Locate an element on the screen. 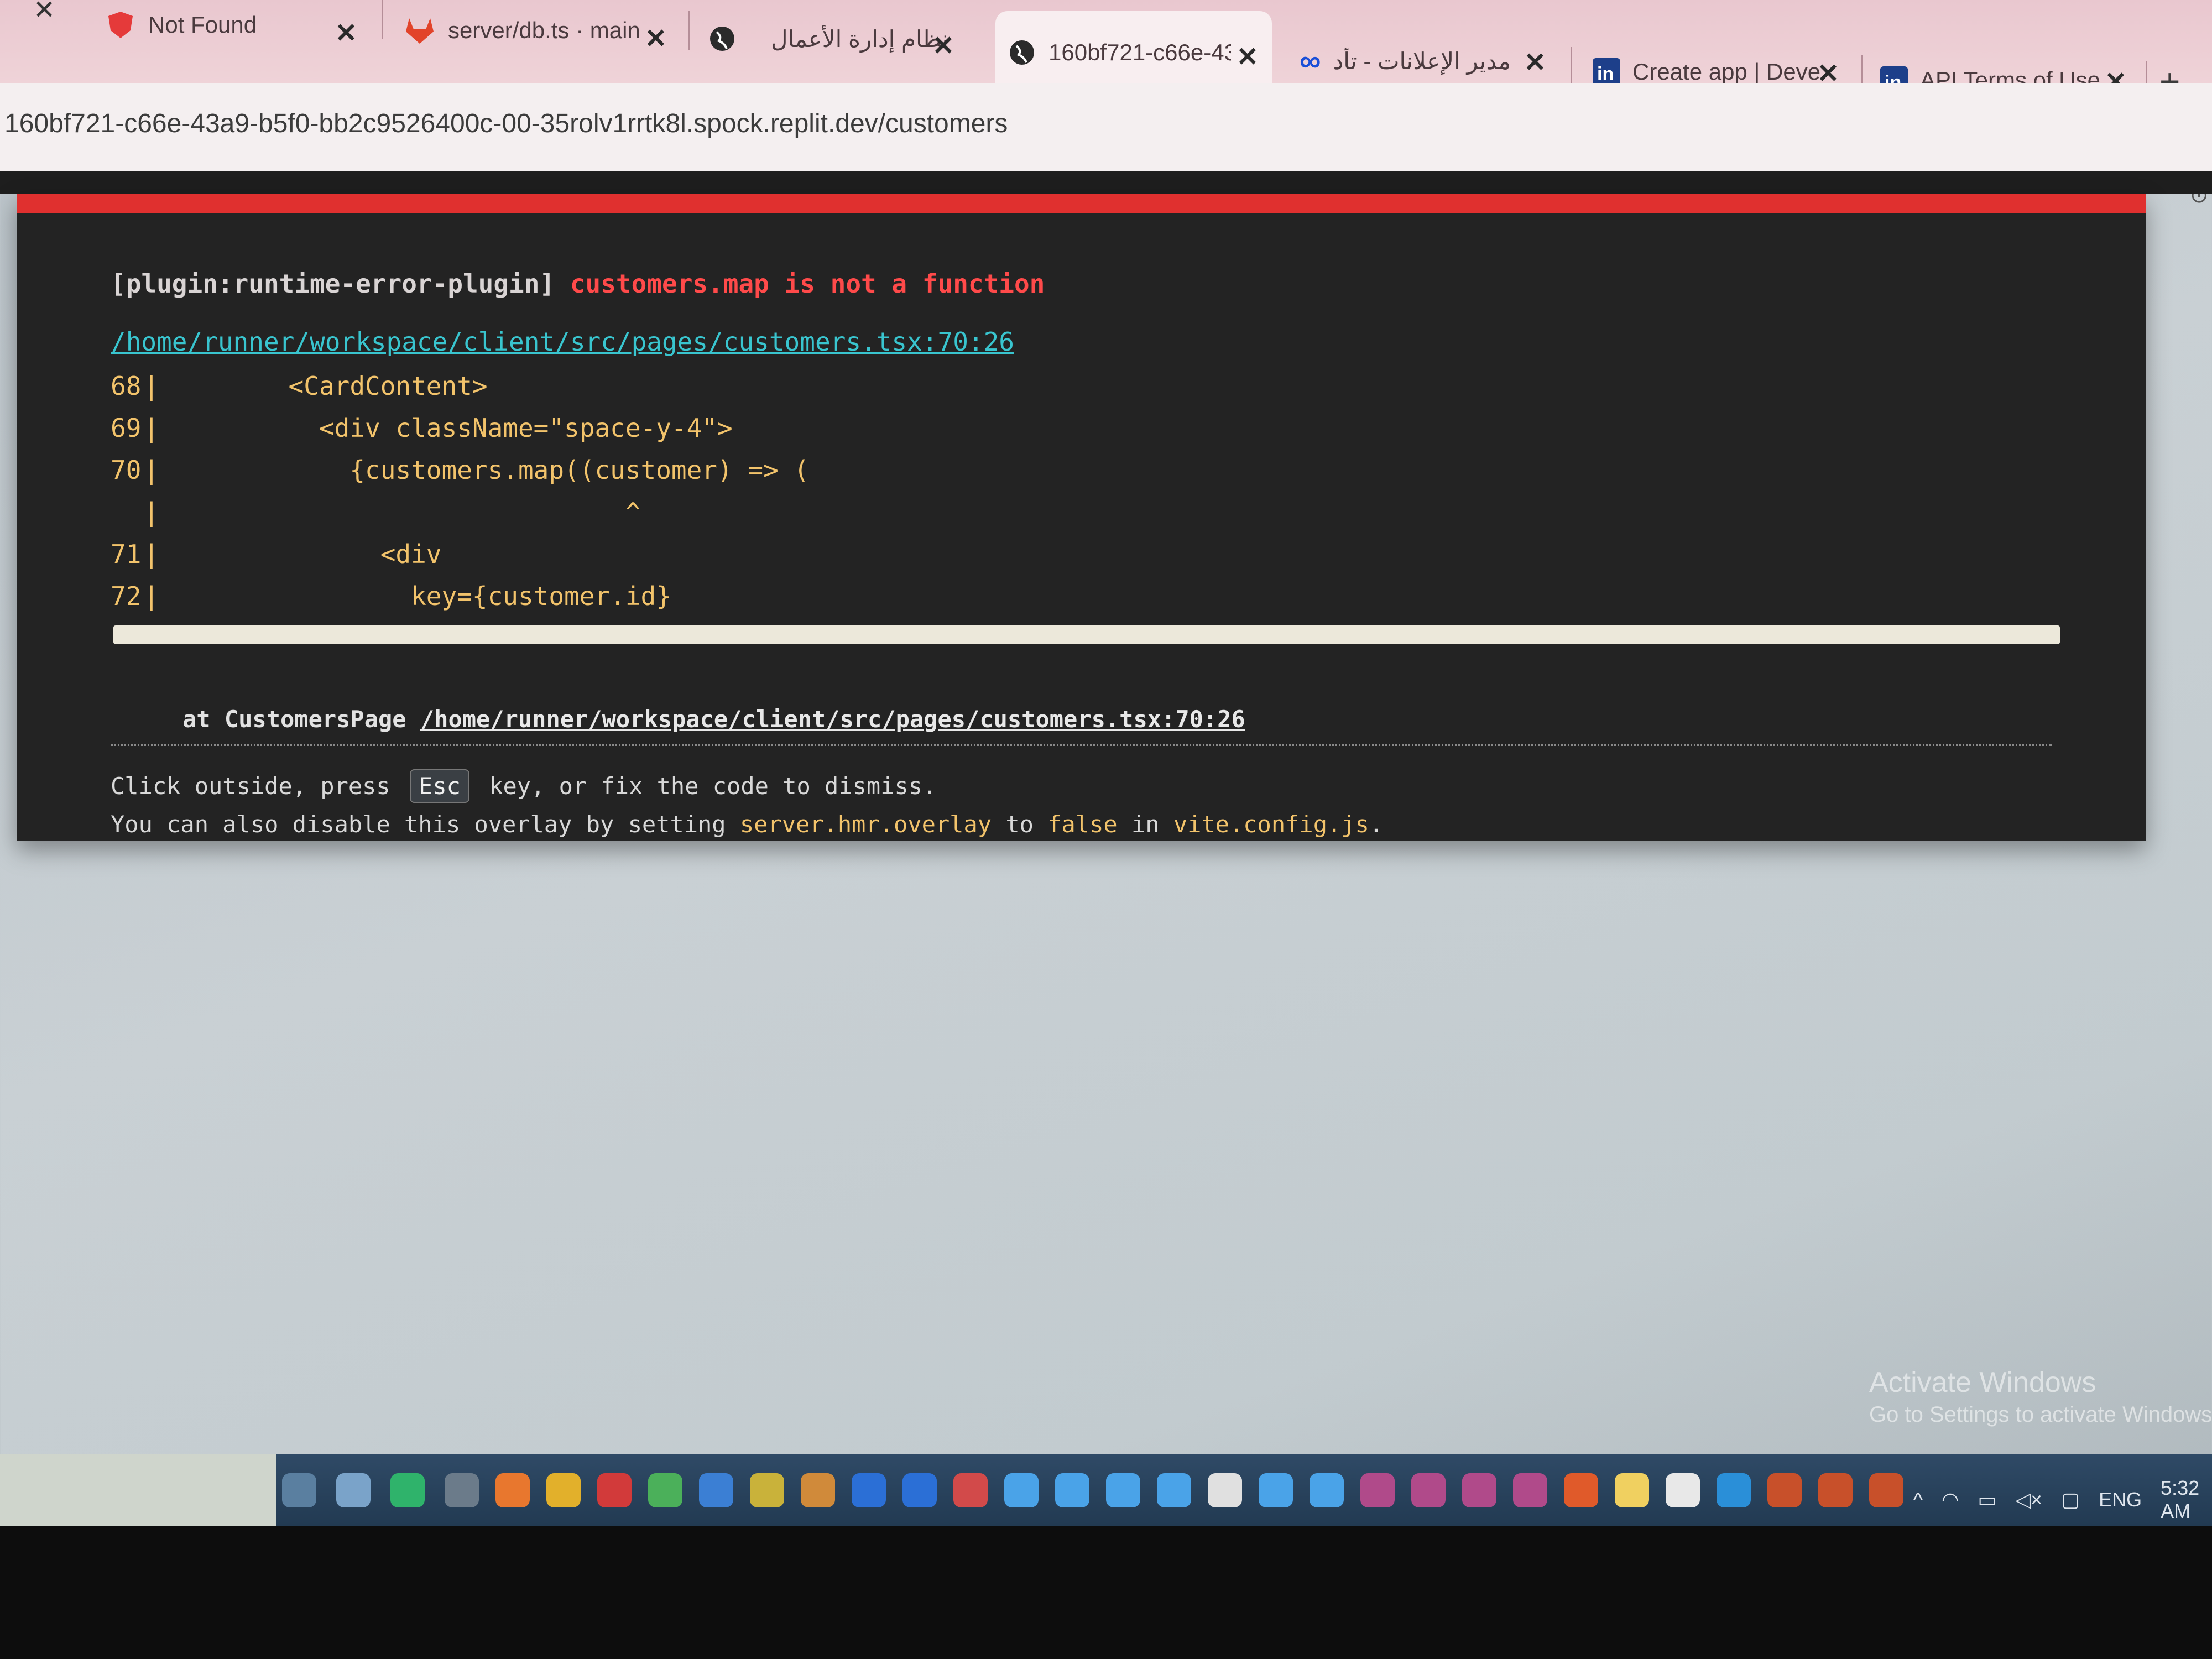 This screenshot has height=1659, width=2212. winrar-2-icon is located at coordinates (1429, 1490).